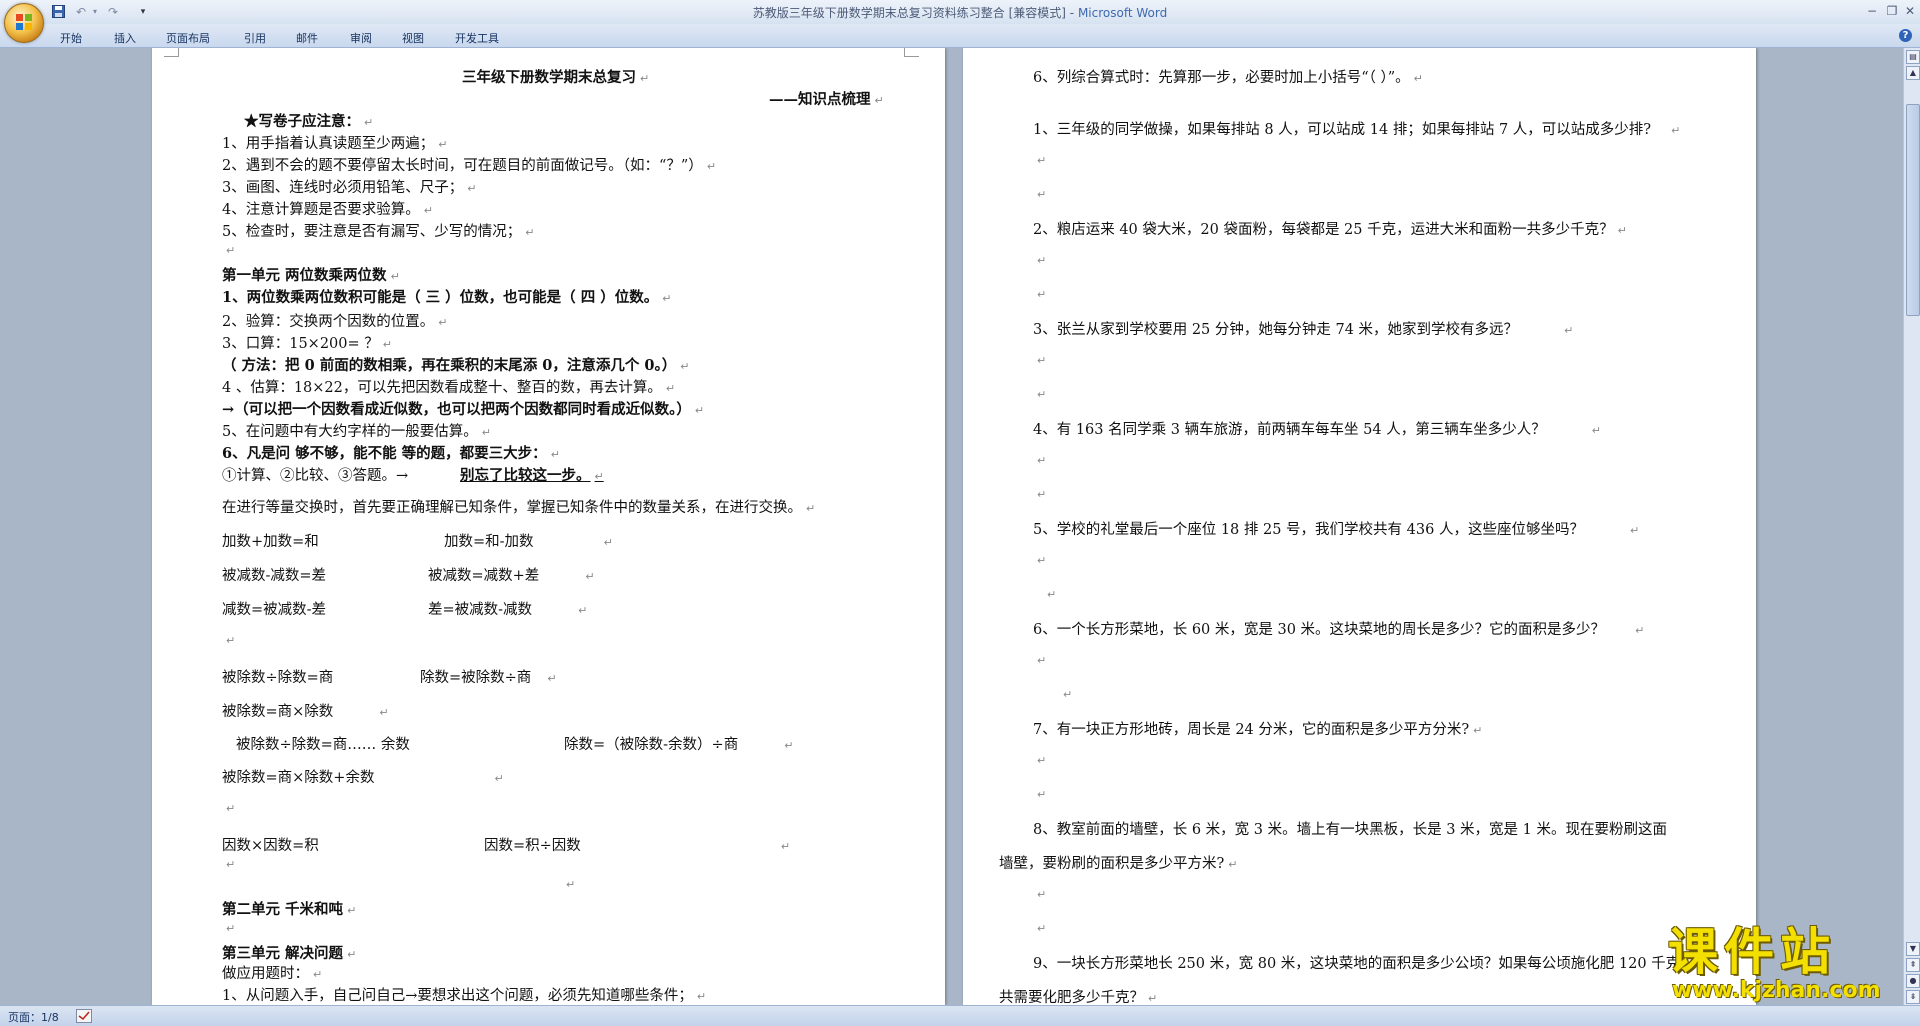  What do you see at coordinates (1913, 997) in the screenshot?
I see `next-page-icon: ⇟` at bounding box center [1913, 997].